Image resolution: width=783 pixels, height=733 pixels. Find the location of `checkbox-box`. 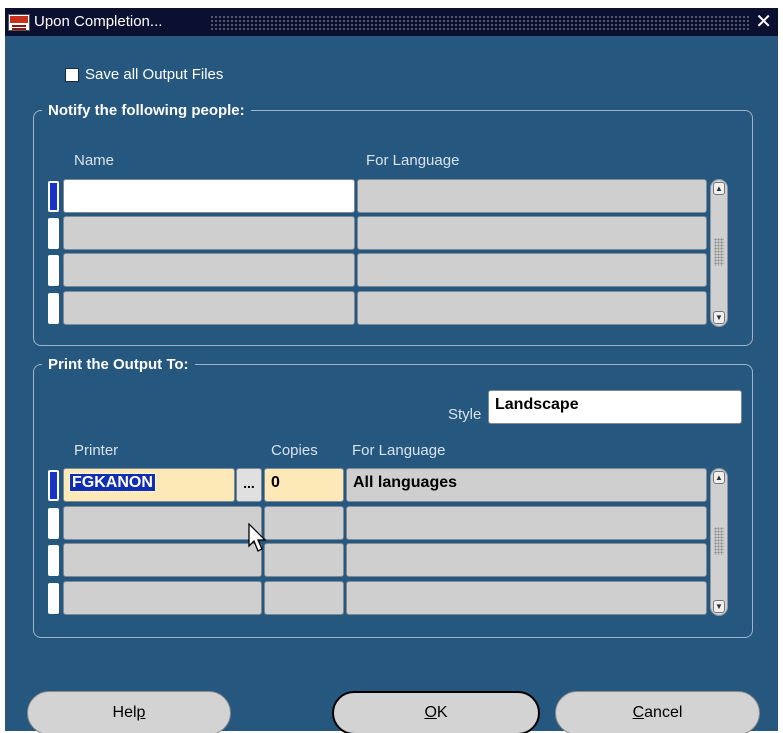

checkbox-box is located at coordinates (72, 74).